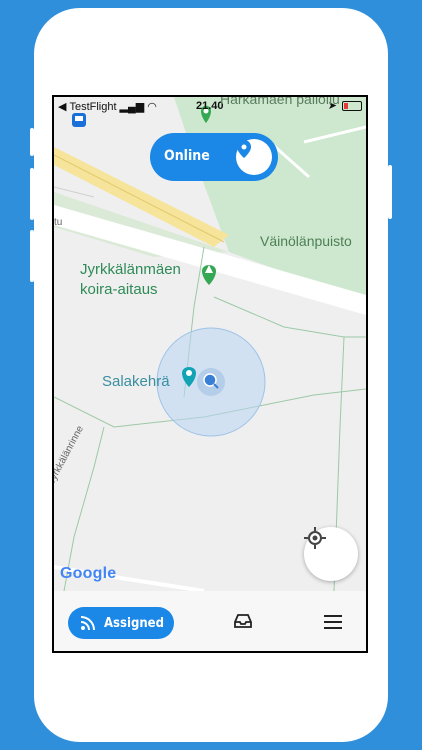 This screenshot has width=422, height=750. I want to click on battery-icon, so click(352, 105).